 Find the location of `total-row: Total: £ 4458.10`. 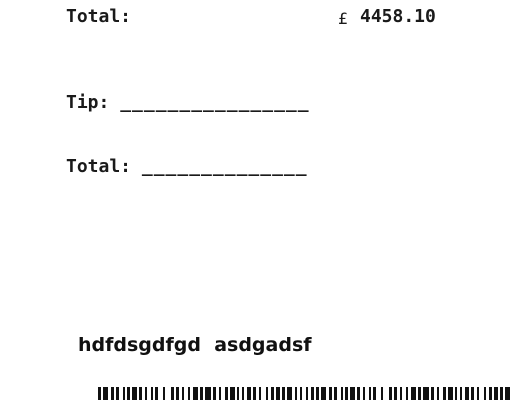

total-row: Total: £ 4458.10 is located at coordinates (266, 19).